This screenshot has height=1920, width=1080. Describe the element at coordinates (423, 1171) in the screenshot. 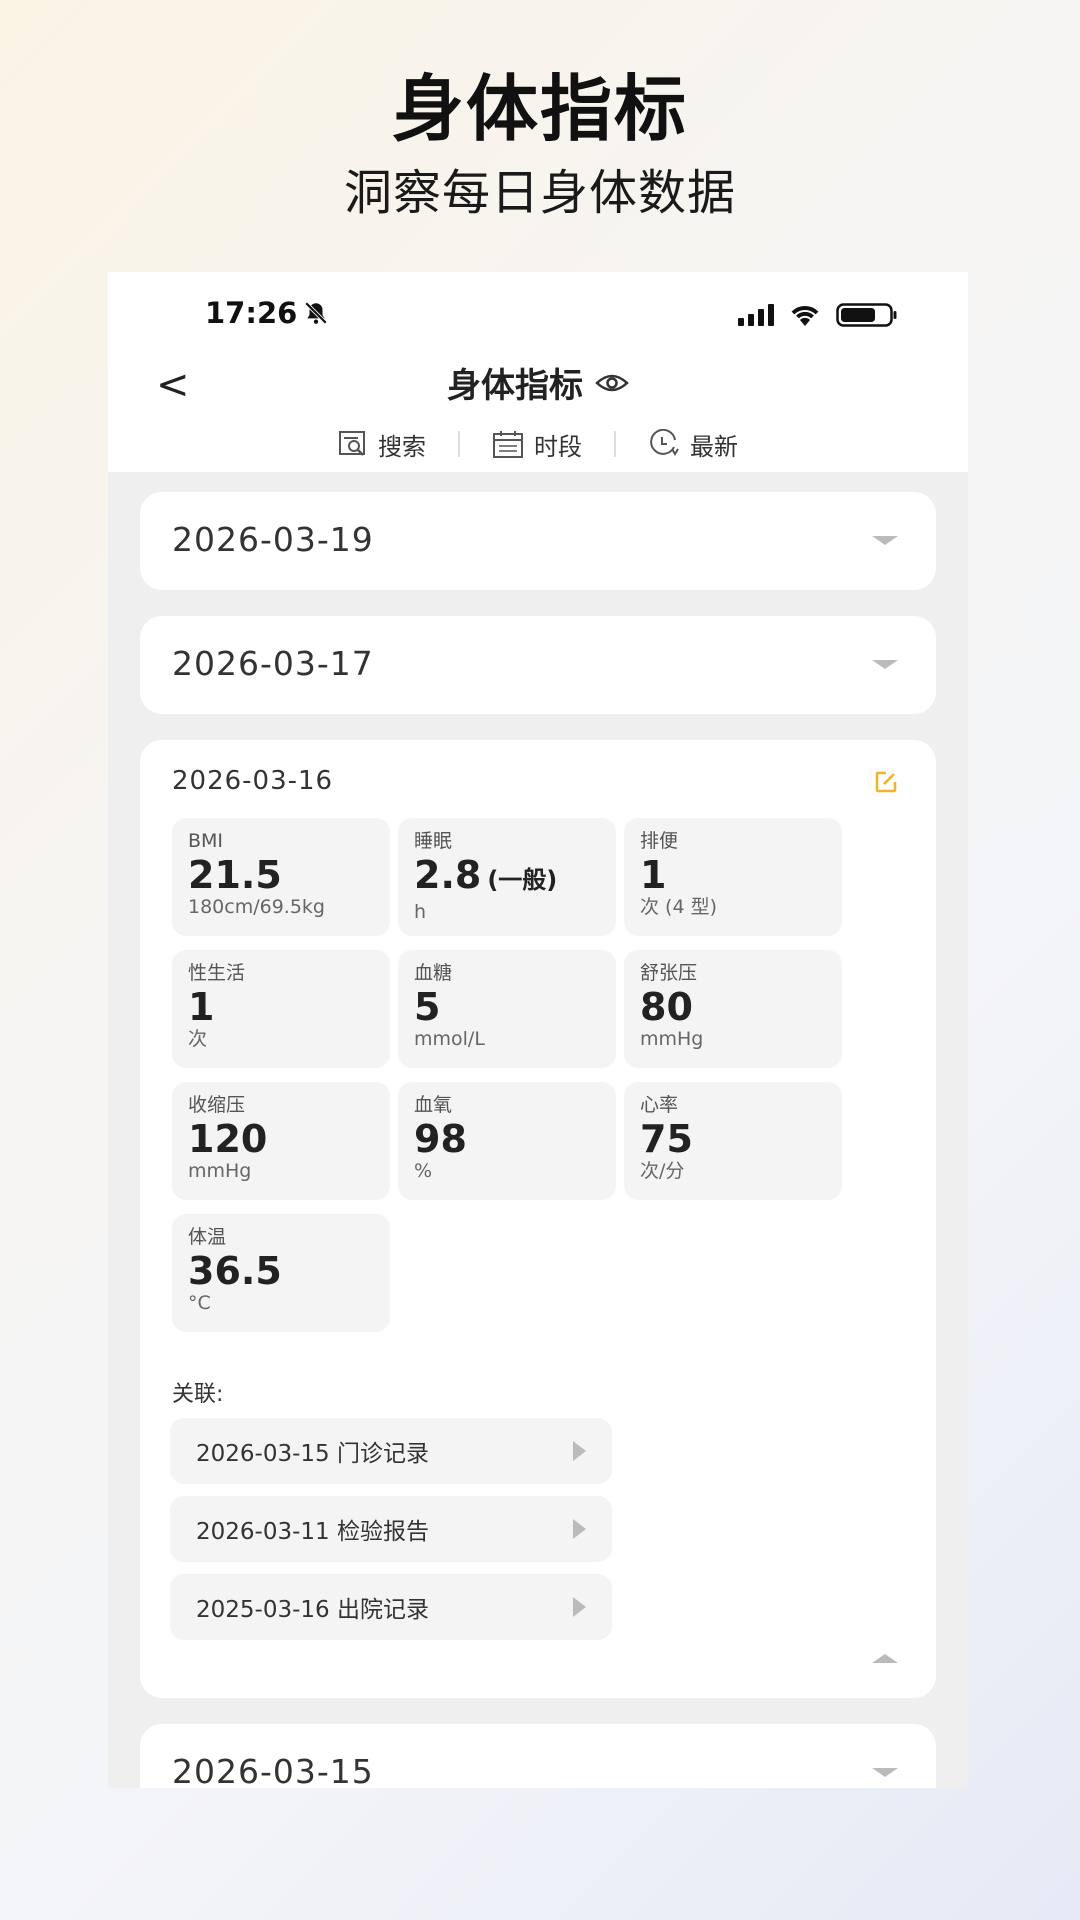

I see `metric-unit: %` at that location.